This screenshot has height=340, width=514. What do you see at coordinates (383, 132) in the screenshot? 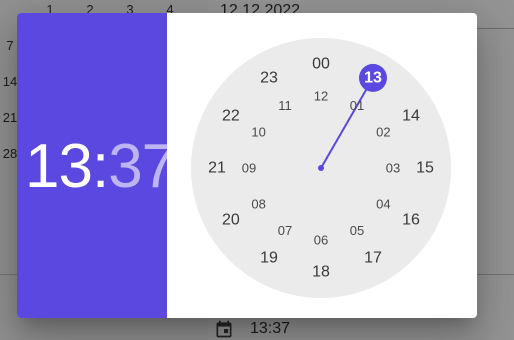
I see `clock-hour-inner: 02` at bounding box center [383, 132].